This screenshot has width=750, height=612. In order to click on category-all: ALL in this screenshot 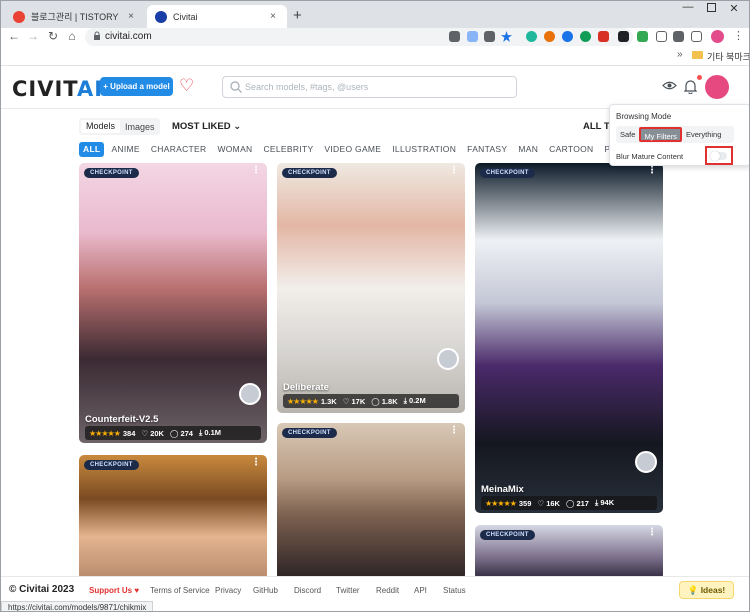, I will do `click(92, 149)`.